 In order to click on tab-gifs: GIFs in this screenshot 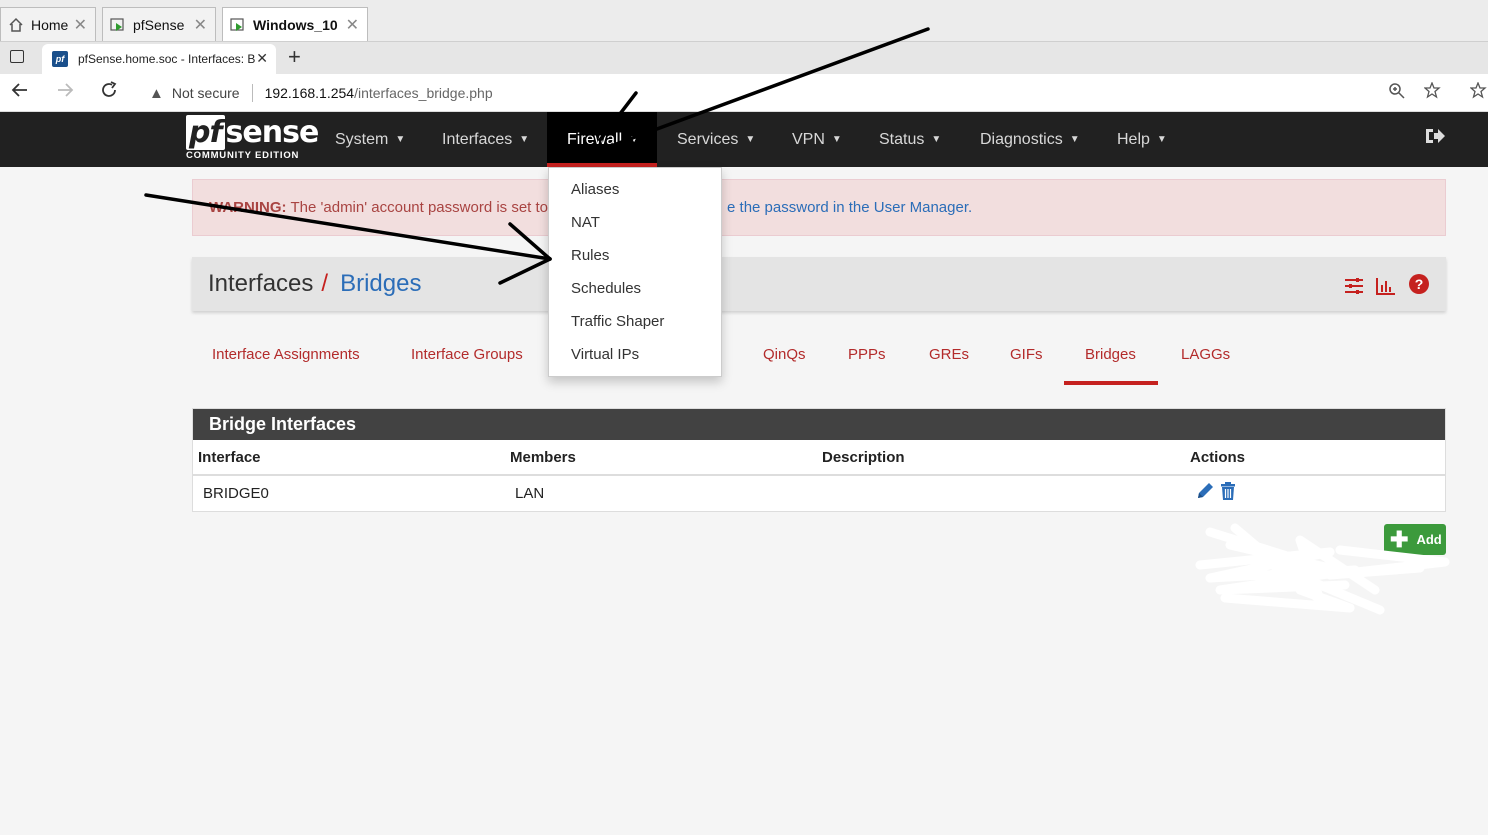, I will do `click(1026, 354)`.